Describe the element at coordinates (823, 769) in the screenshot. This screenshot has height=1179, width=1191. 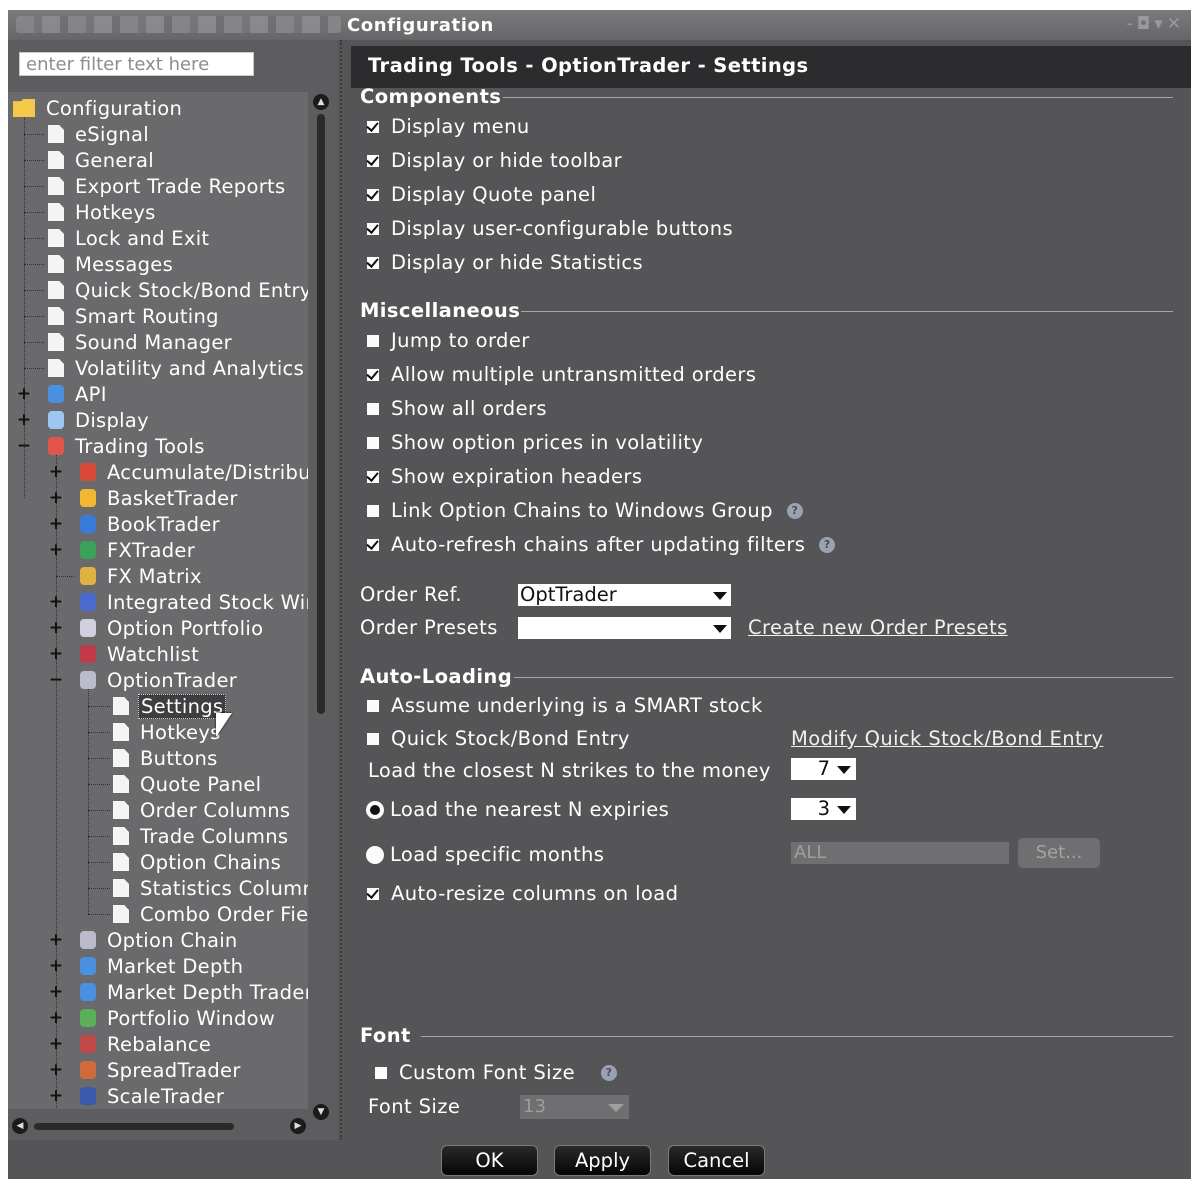
I see `closest-strikes-dropdown: 7` at that location.